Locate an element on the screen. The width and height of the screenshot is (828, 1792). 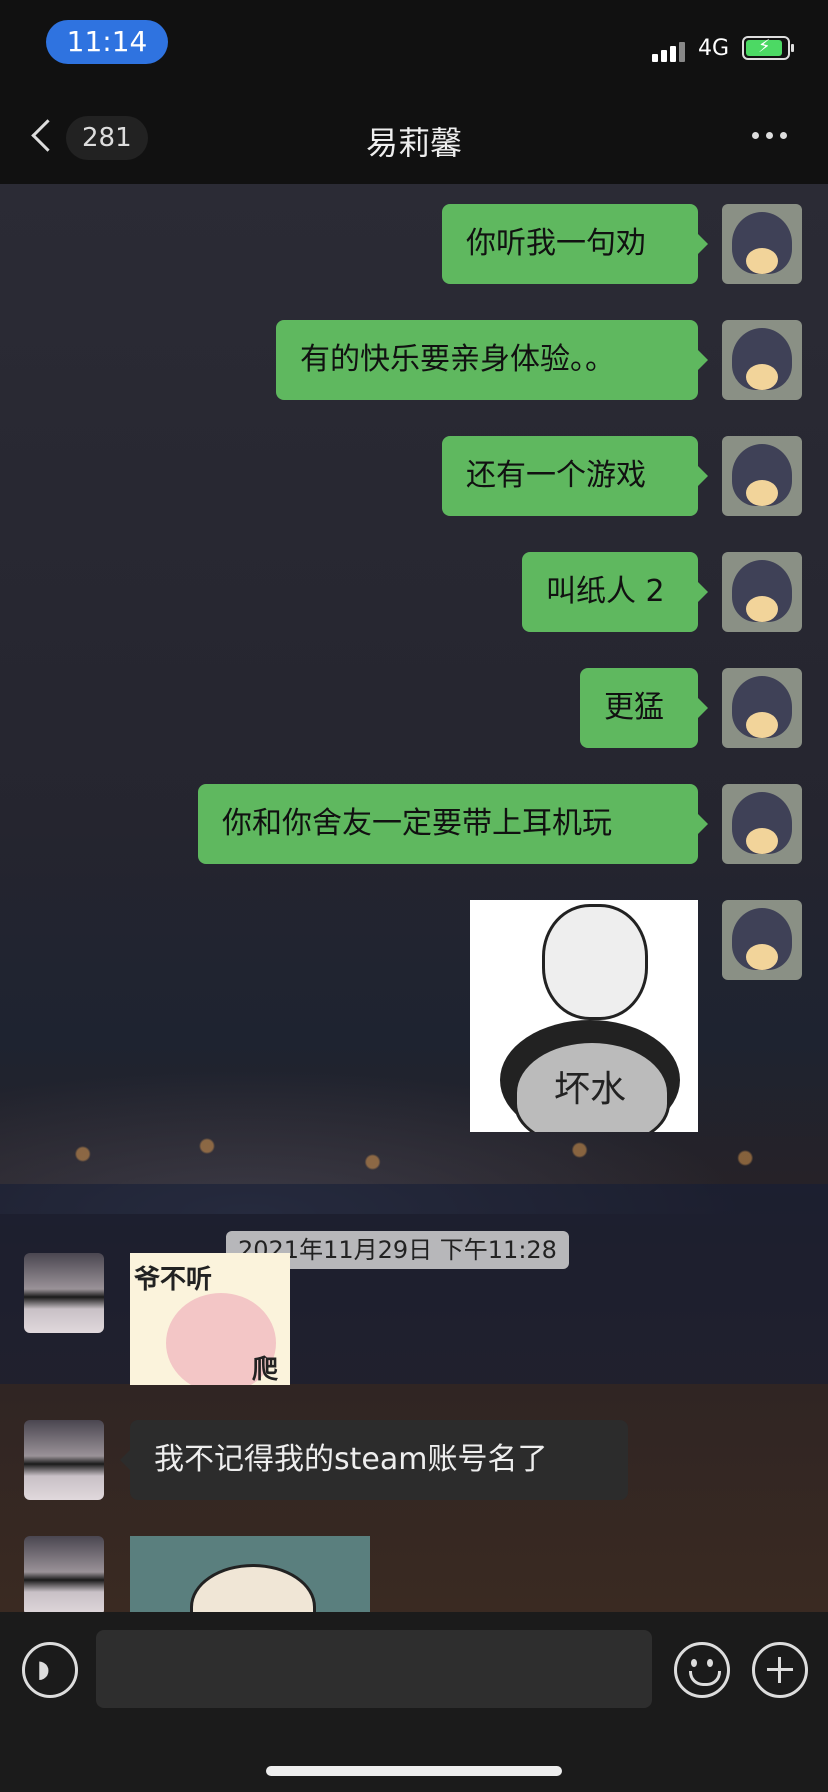
message-bubble-in: 我不记得我的steam账号名了 is located at coordinates (374, 1460).